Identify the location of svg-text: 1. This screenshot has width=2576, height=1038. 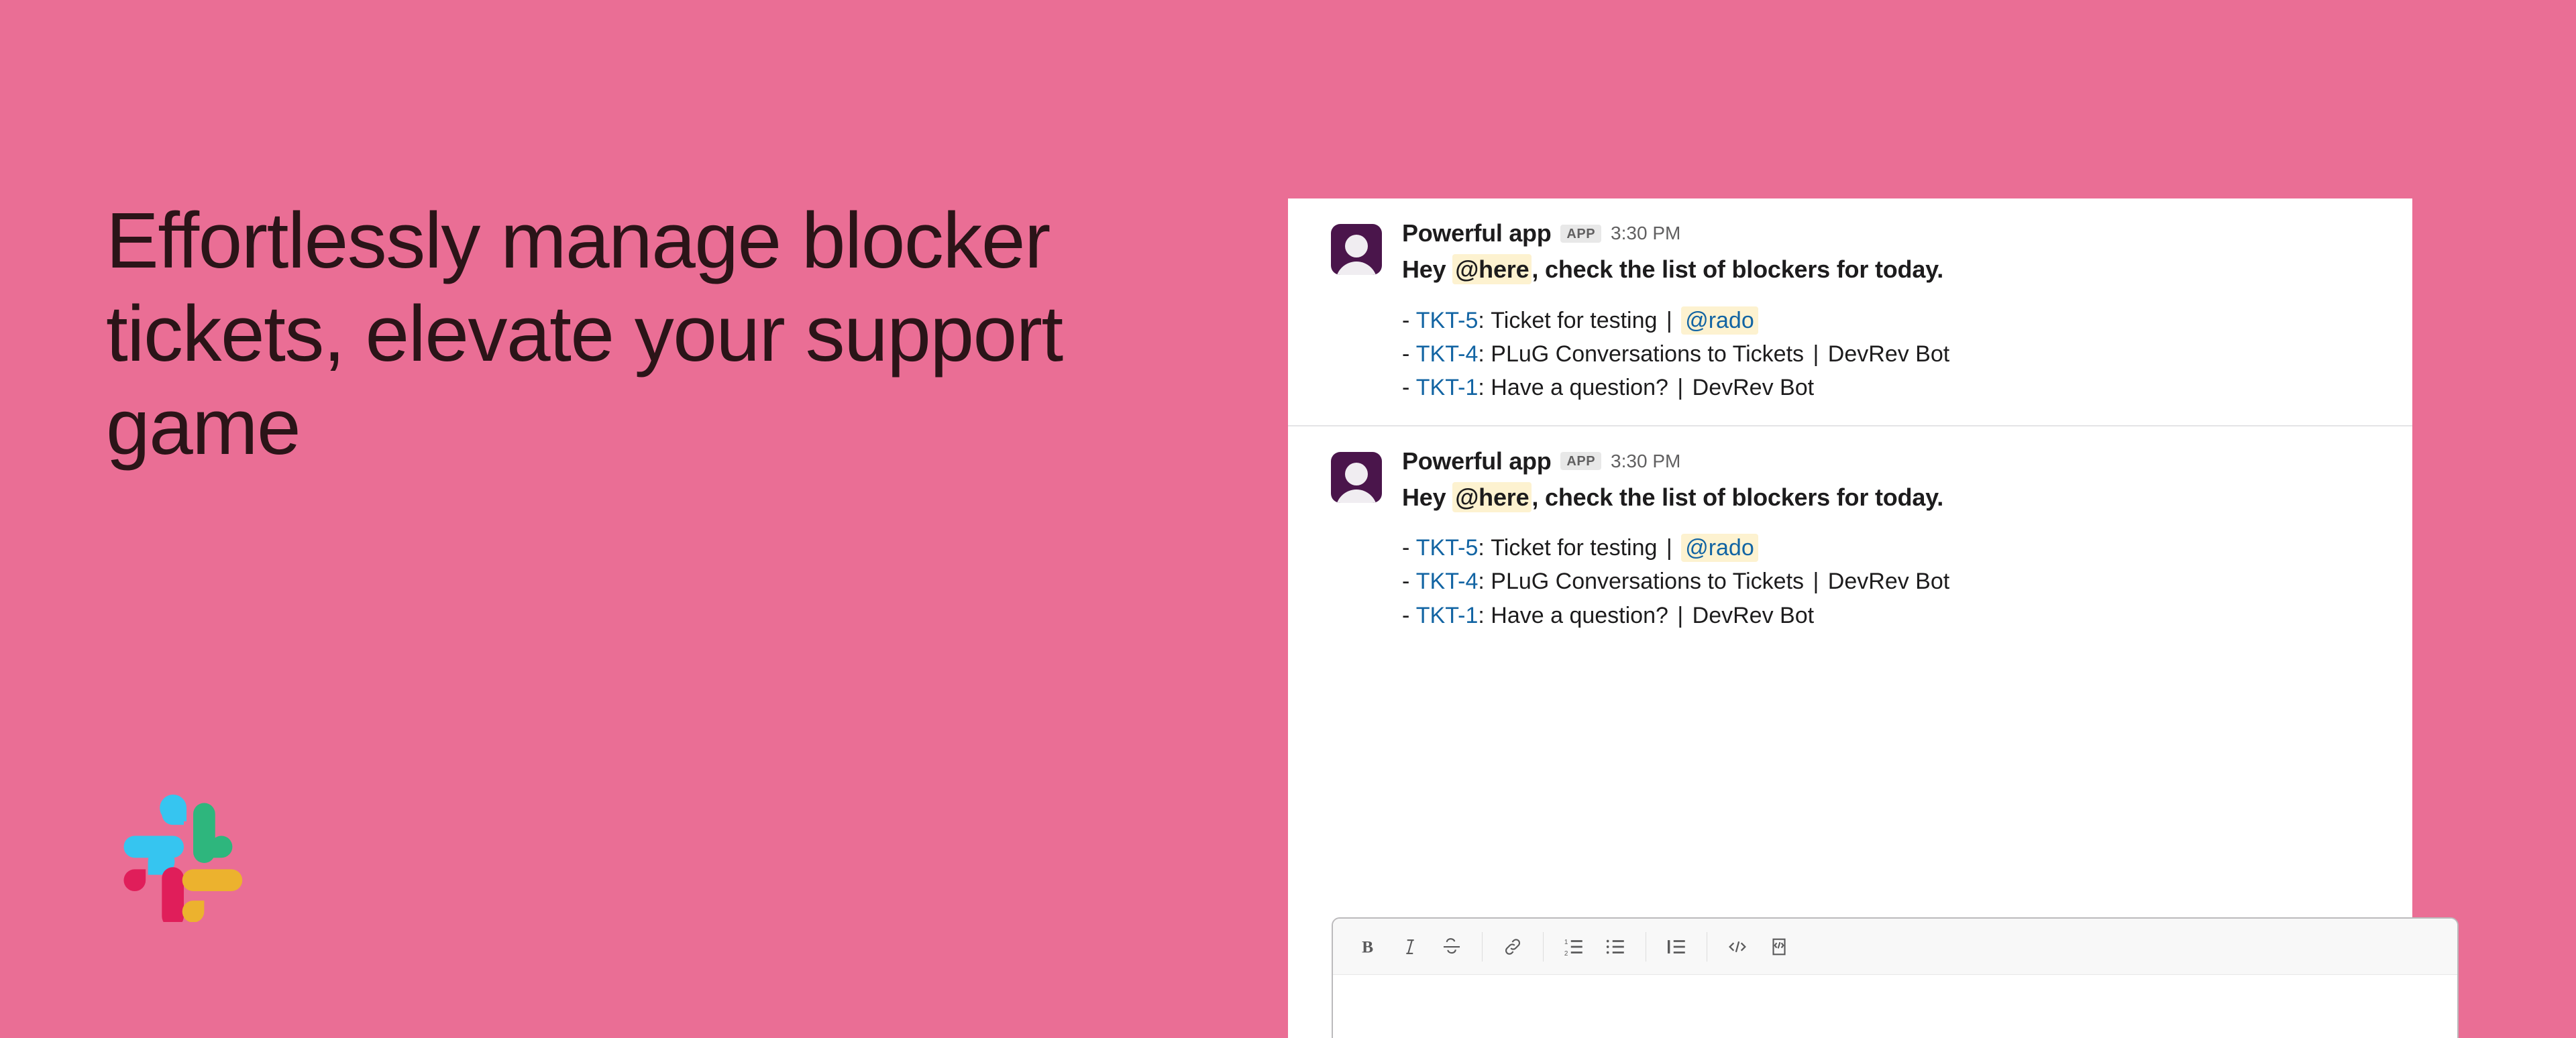
(1566, 941).